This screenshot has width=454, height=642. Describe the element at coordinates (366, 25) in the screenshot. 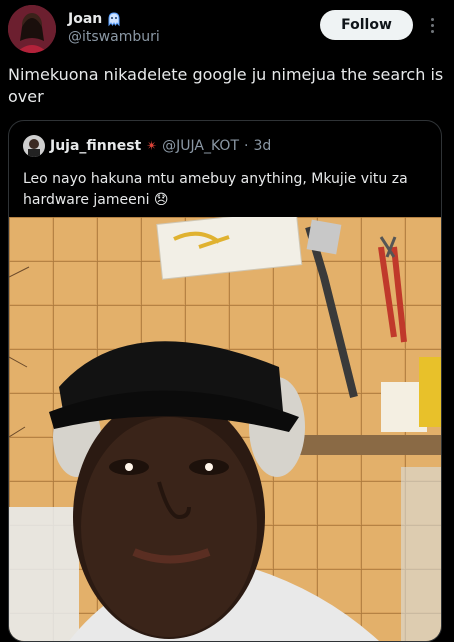

I see `follow-button: Follow` at that location.